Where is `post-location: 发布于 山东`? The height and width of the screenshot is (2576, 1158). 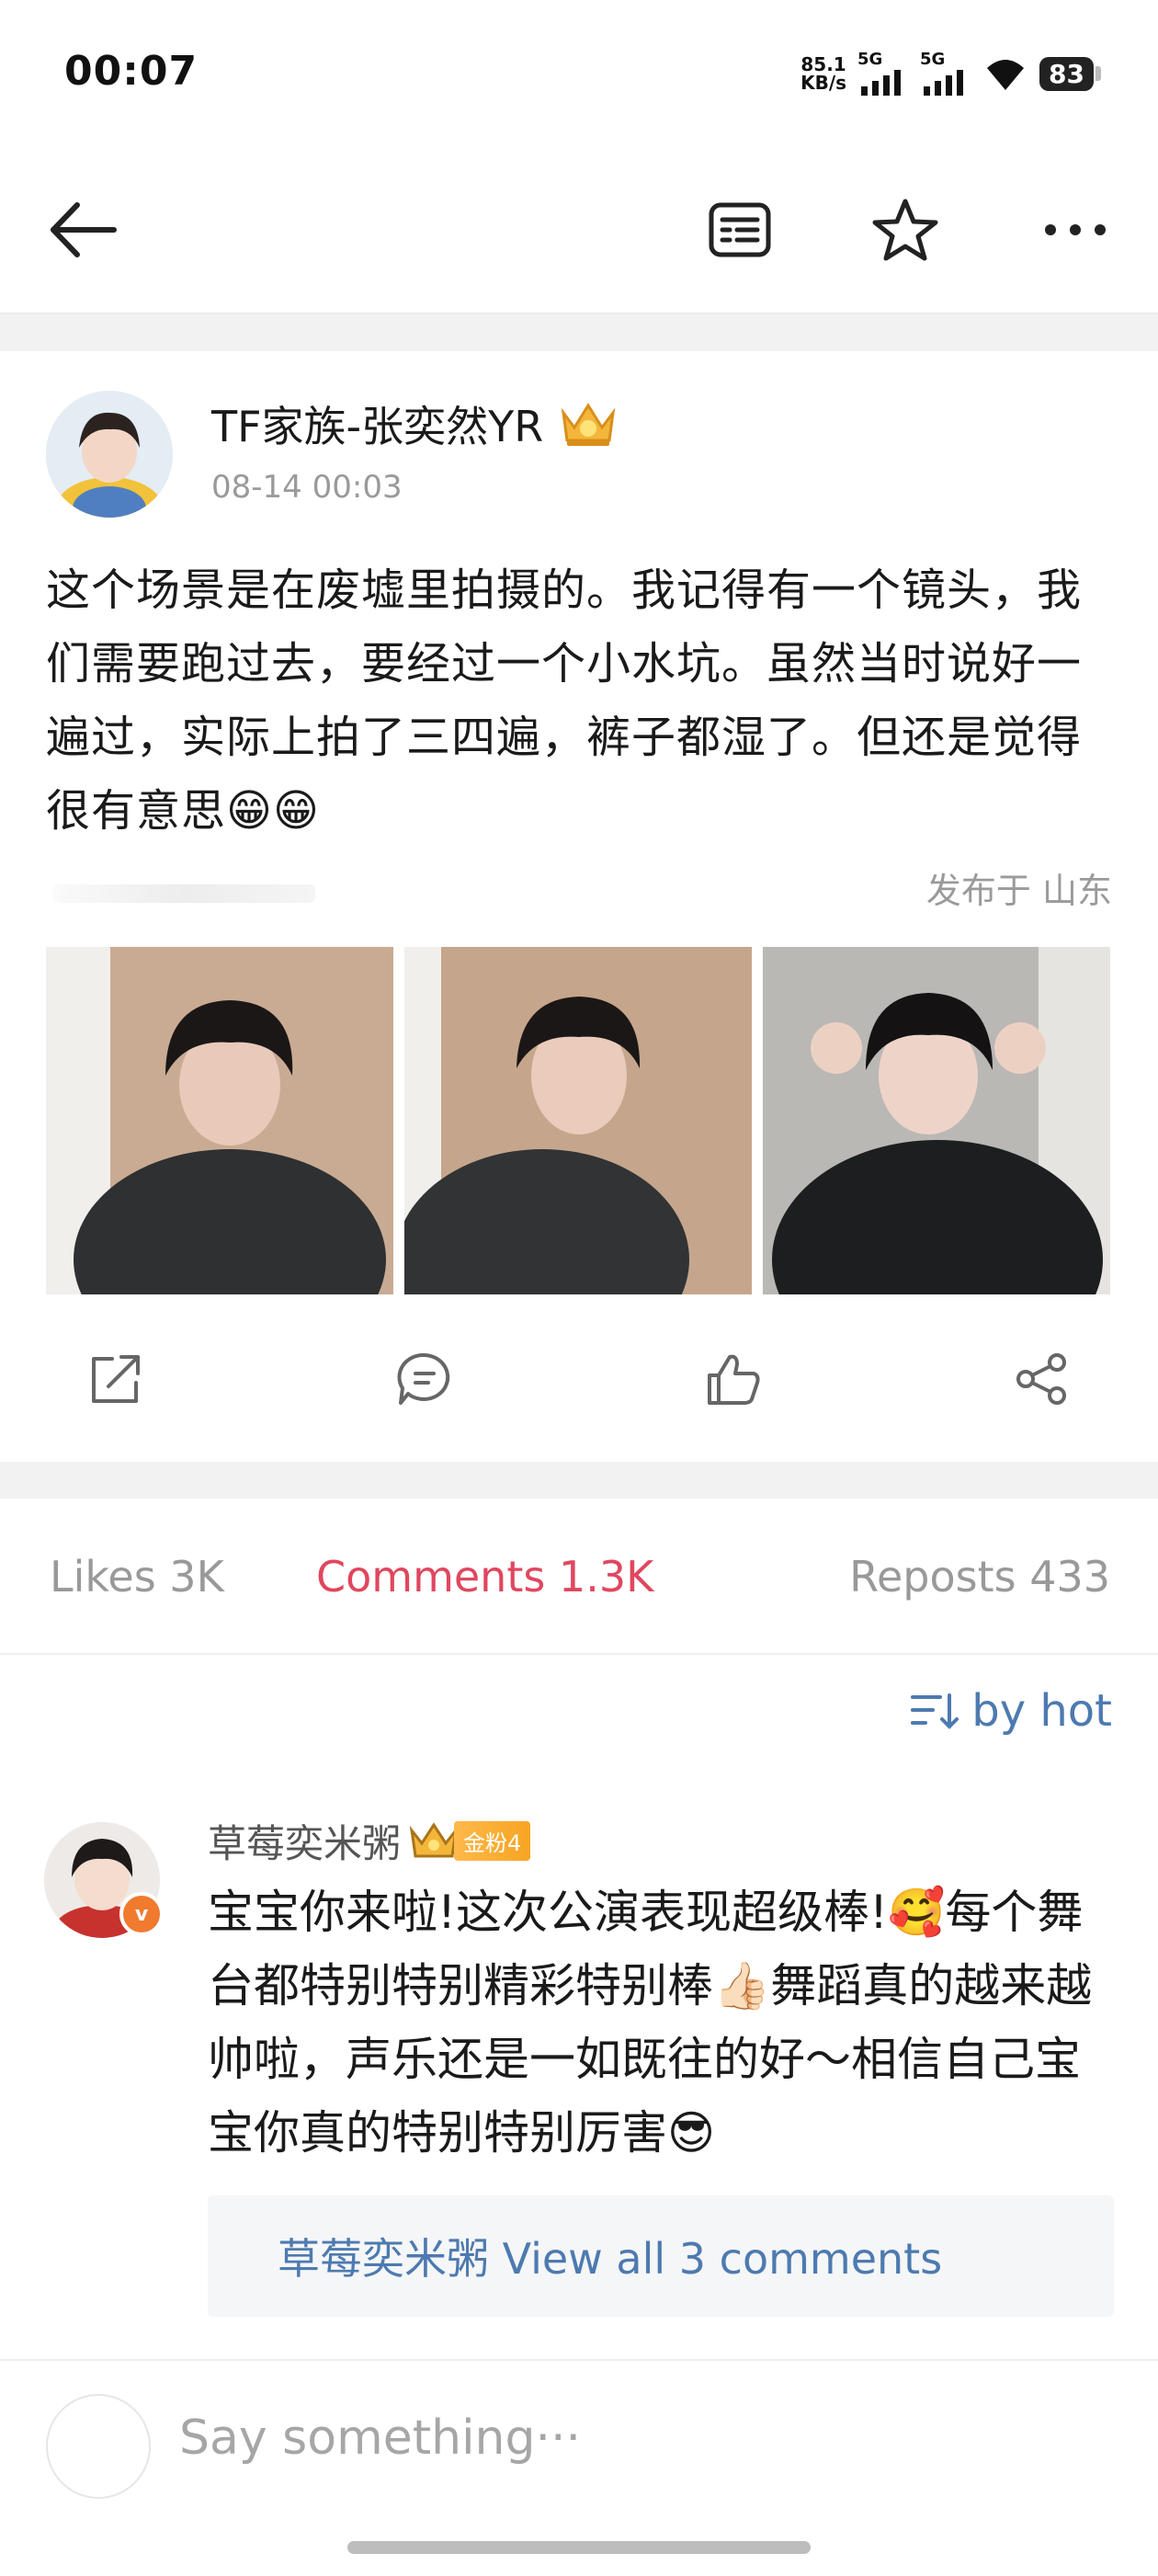 post-location: 发布于 山东 is located at coordinates (1018, 891).